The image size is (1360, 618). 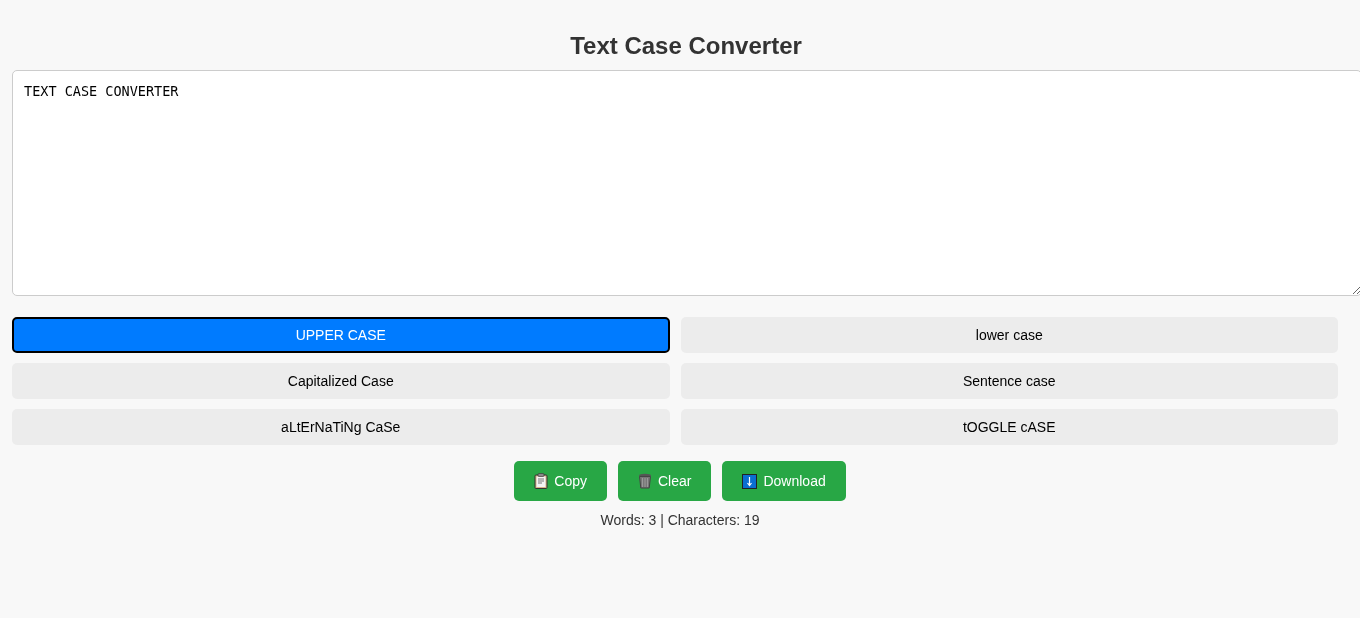 What do you see at coordinates (341, 427) in the screenshot?
I see `case-button: aLtErNaTiNg CaSe` at bounding box center [341, 427].